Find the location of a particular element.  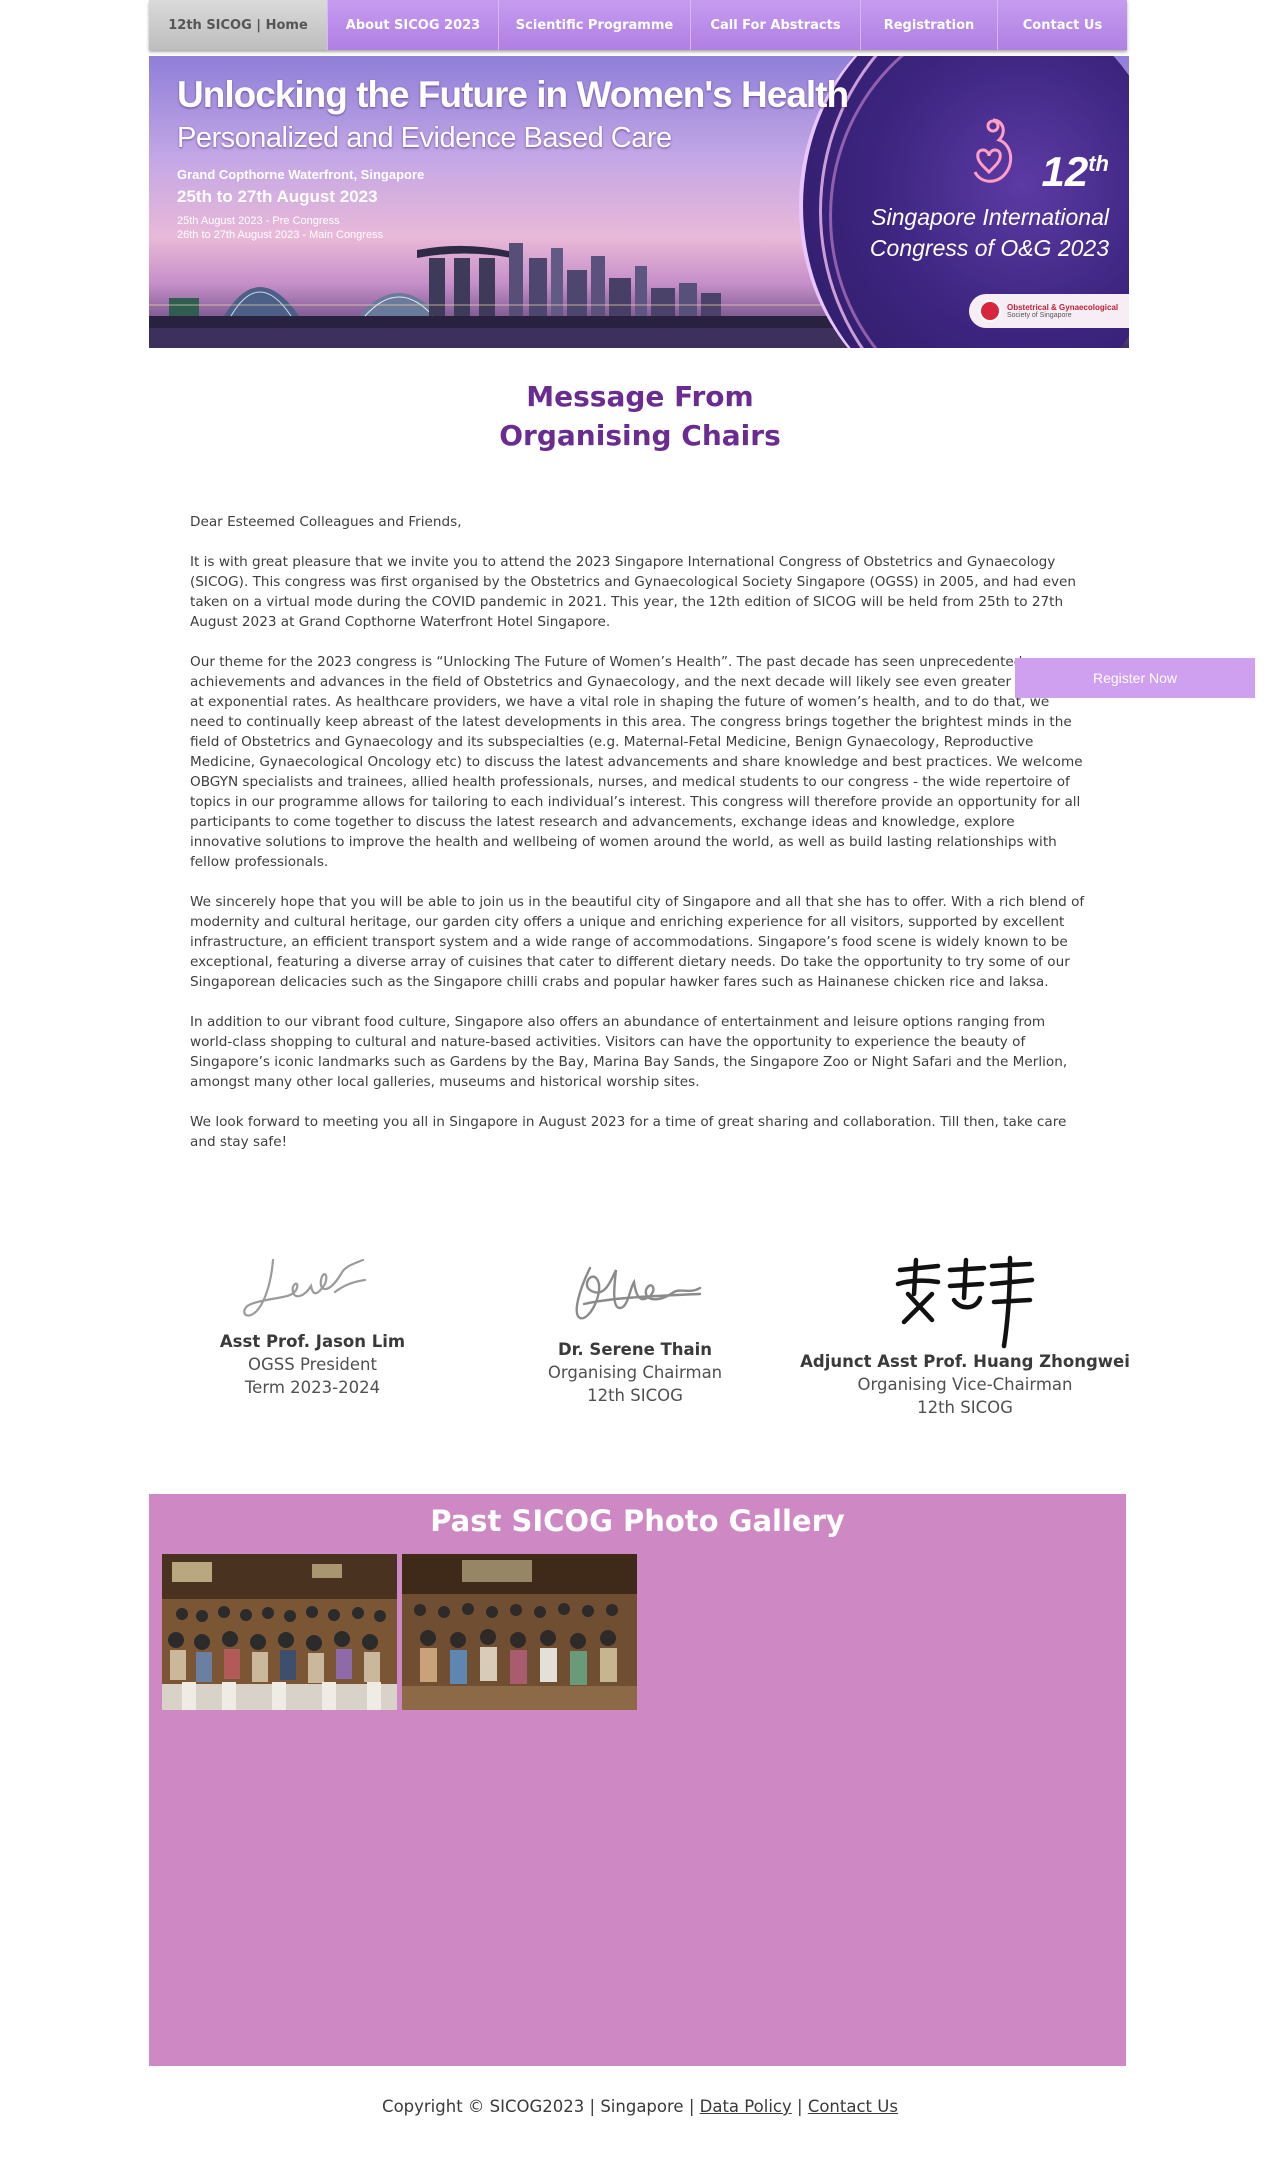

signatory-name: Asst Prof. Jason Lim is located at coordinates (312, 1341).